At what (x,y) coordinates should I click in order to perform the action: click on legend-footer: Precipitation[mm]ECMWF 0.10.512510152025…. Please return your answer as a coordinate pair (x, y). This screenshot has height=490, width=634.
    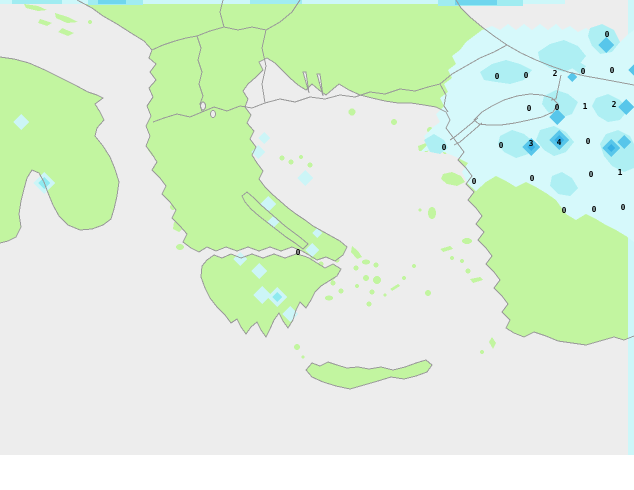
    Looking at the image, I should click on (317, 472).